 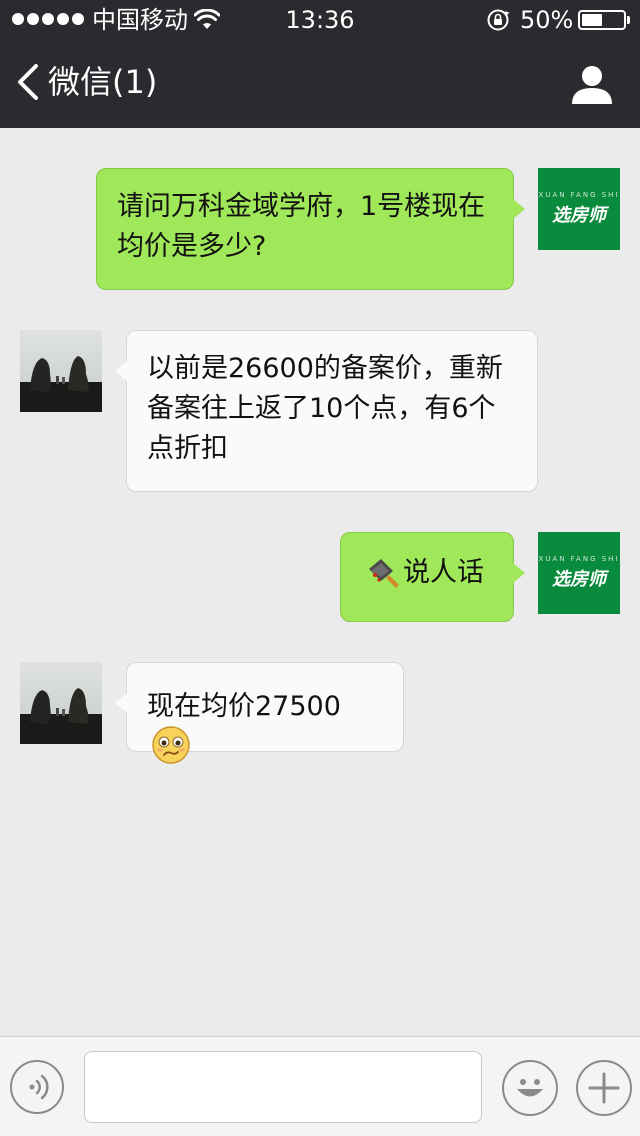 What do you see at coordinates (171, 744) in the screenshot?
I see `worried-face-icon` at bounding box center [171, 744].